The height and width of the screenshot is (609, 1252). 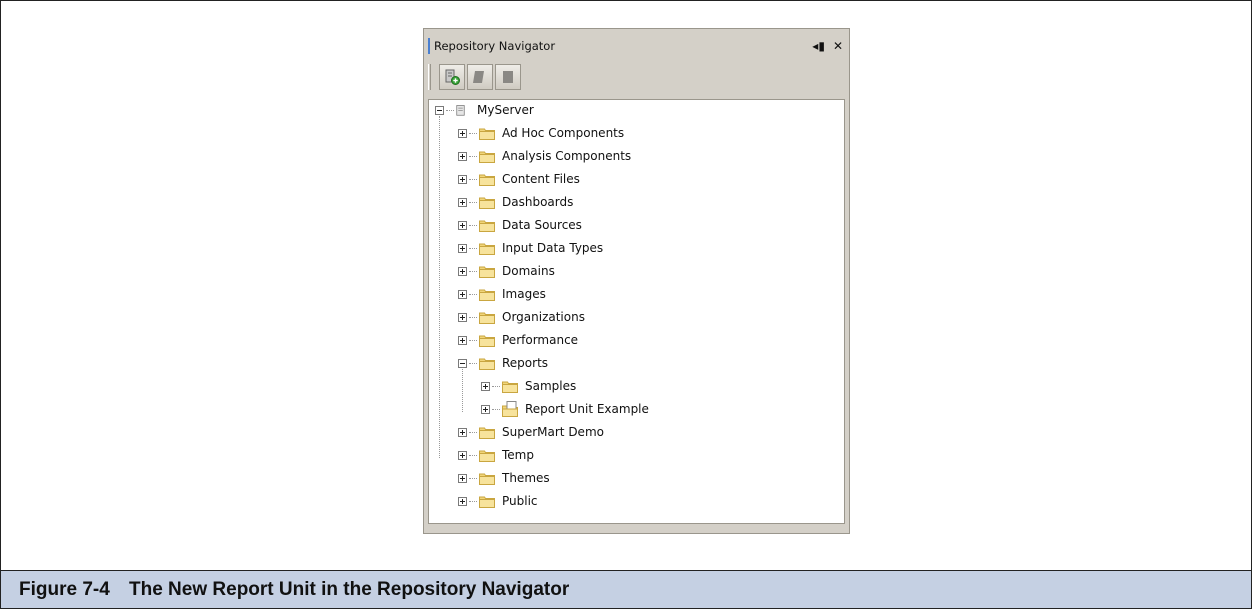 I want to click on add-repository-icon, so click(x=452, y=77).